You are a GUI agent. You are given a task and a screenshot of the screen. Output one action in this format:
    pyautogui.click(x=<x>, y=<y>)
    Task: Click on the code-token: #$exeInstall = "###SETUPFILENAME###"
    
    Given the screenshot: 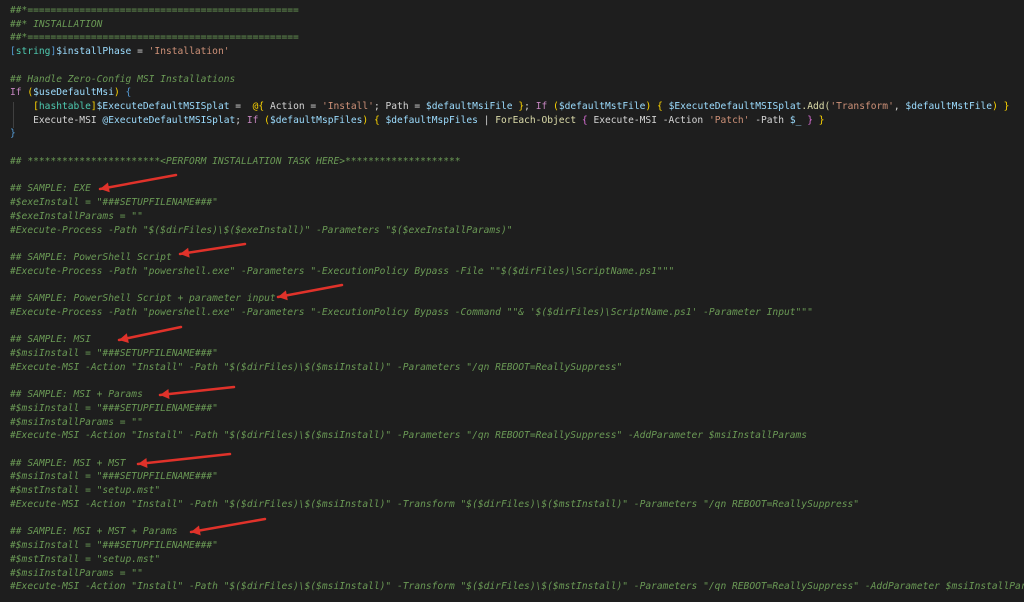 What is the action you would take?
    pyautogui.click(x=114, y=203)
    